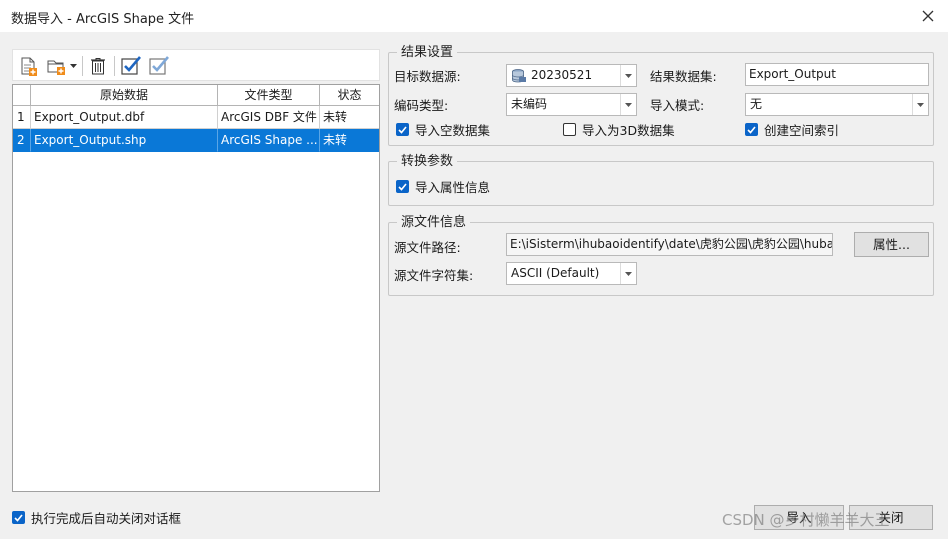 The width and height of the screenshot is (948, 539). Describe the element at coordinates (529, 104) in the screenshot. I see `encoding-type-value: 未编码` at that location.